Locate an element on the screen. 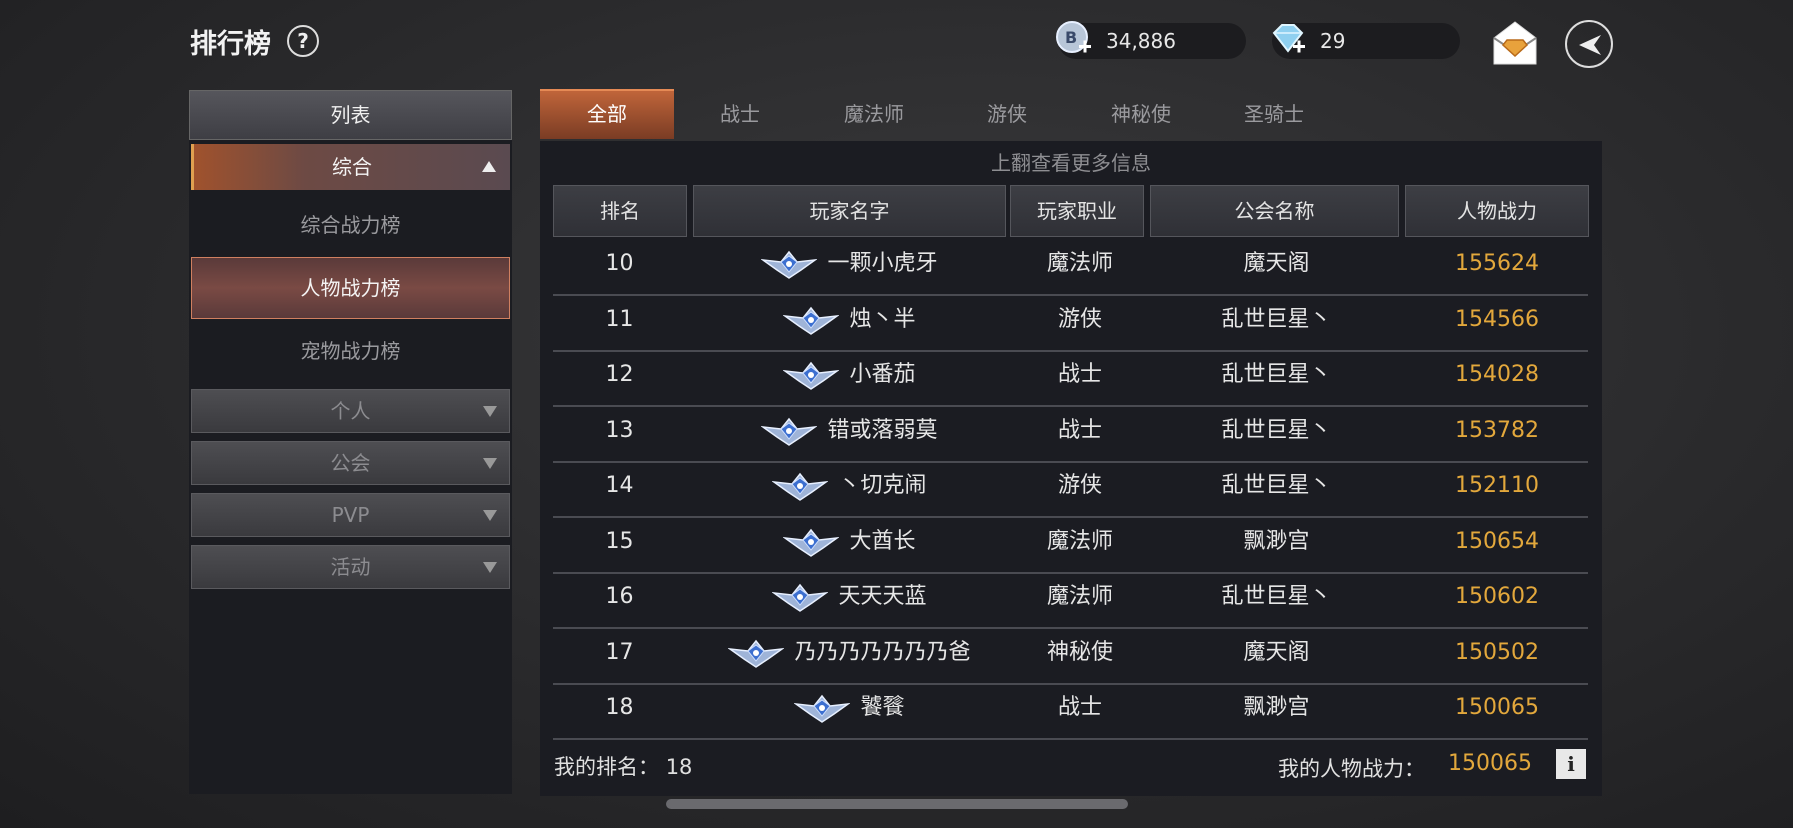 Image resolution: width=1793 pixels, height=828 pixels. player-name-cell: 乃乃乃乃乃乃乃爸 is located at coordinates (849, 655).